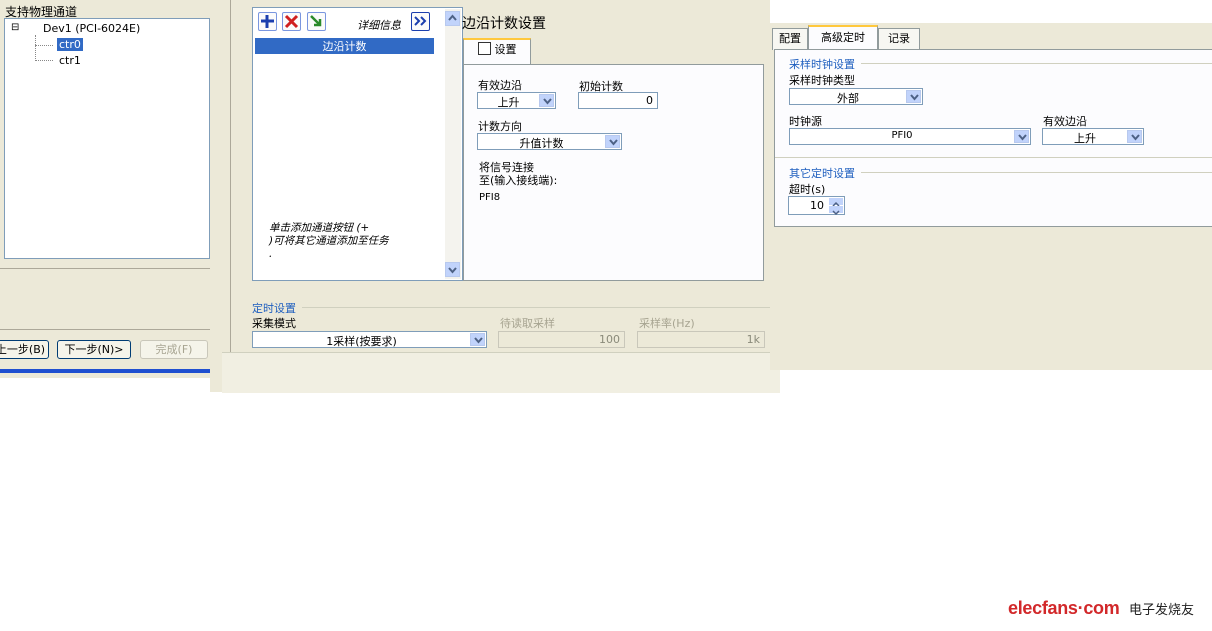 Image resolution: width=1212 pixels, height=631 pixels. What do you see at coordinates (822, 173) in the screenshot?
I see `other-timing-group-title: 其它定时设置` at bounding box center [822, 173].